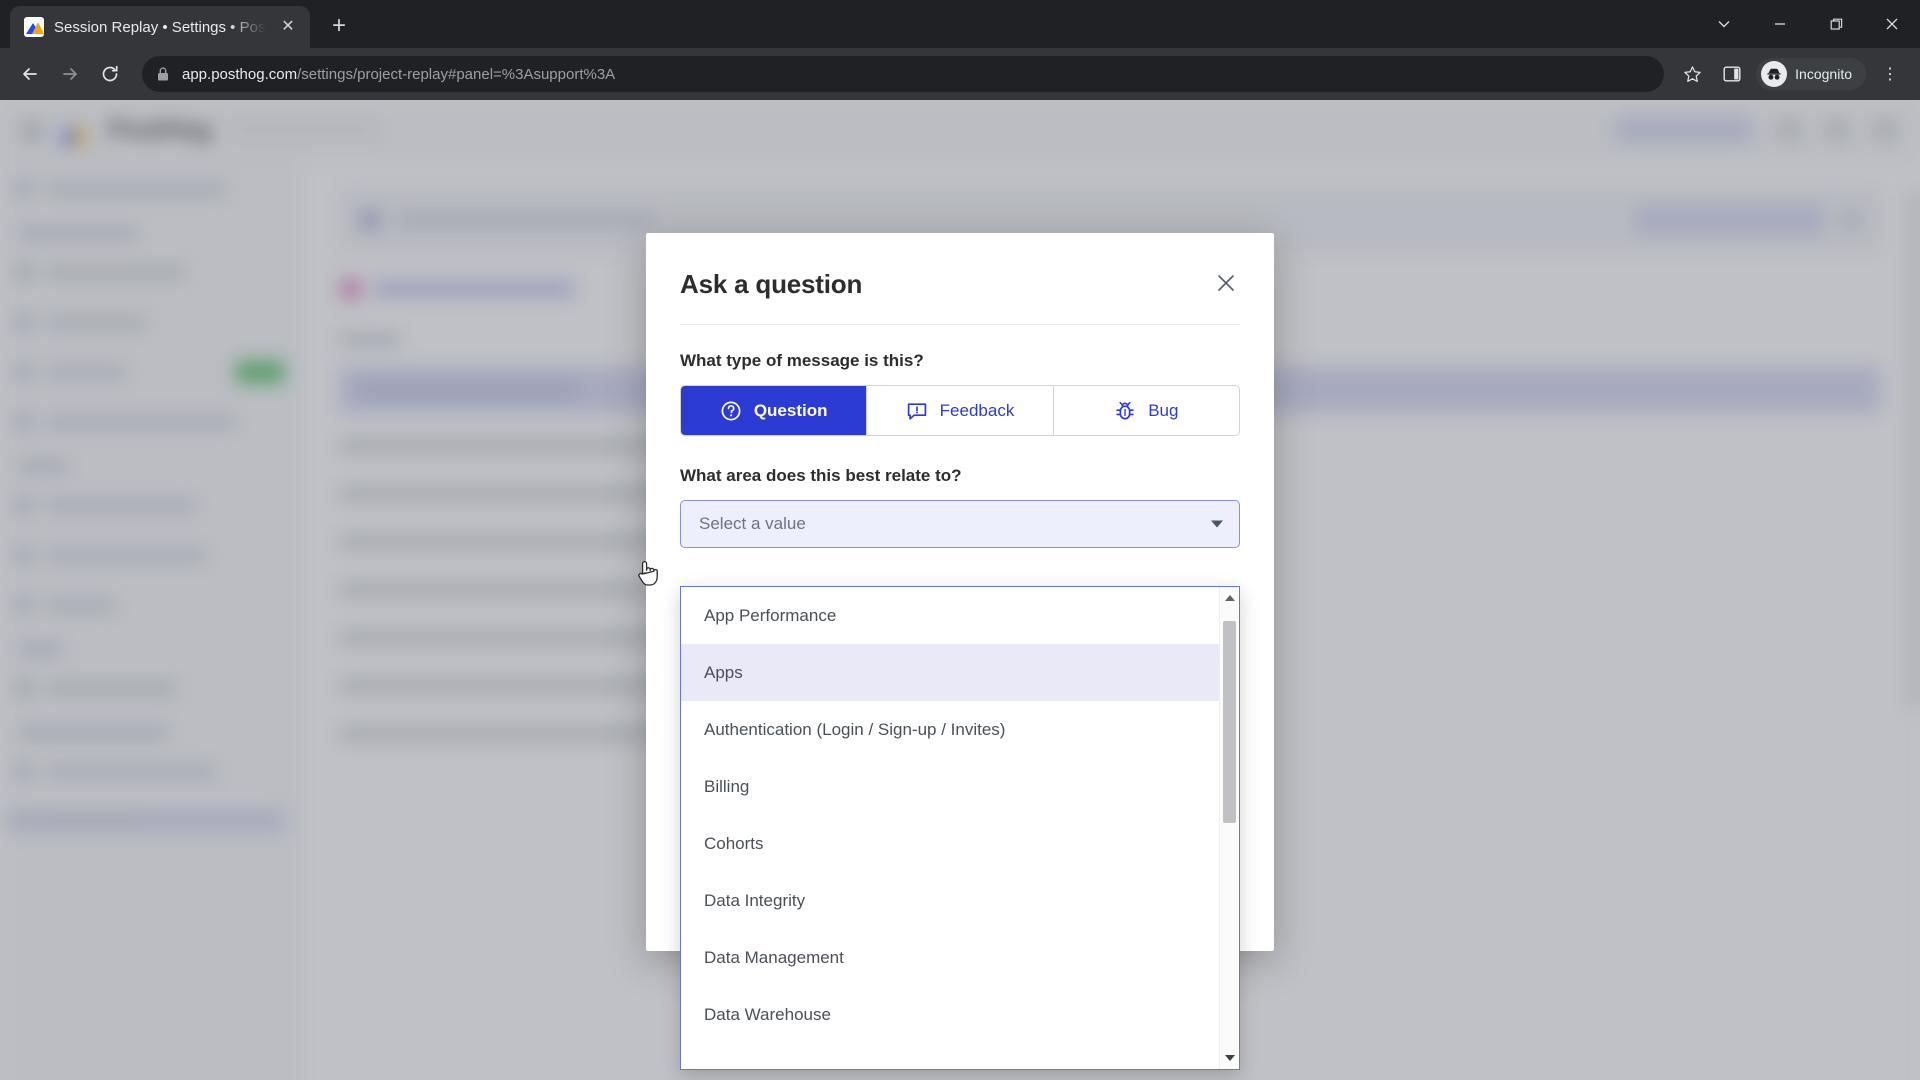 The image size is (1920, 1080). Describe the element at coordinates (163, 74) in the screenshot. I see `lock-icon` at that location.